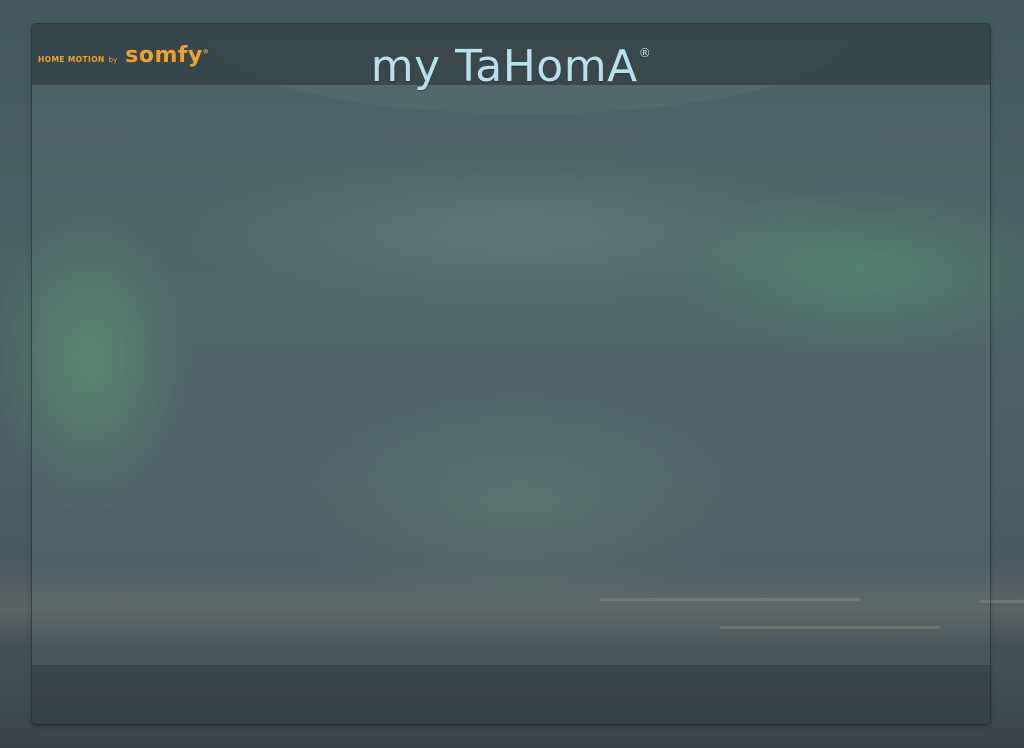  What do you see at coordinates (645, 53) in the screenshot?
I see `app-title-registered-mark: ®` at bounding box center [645, 53].